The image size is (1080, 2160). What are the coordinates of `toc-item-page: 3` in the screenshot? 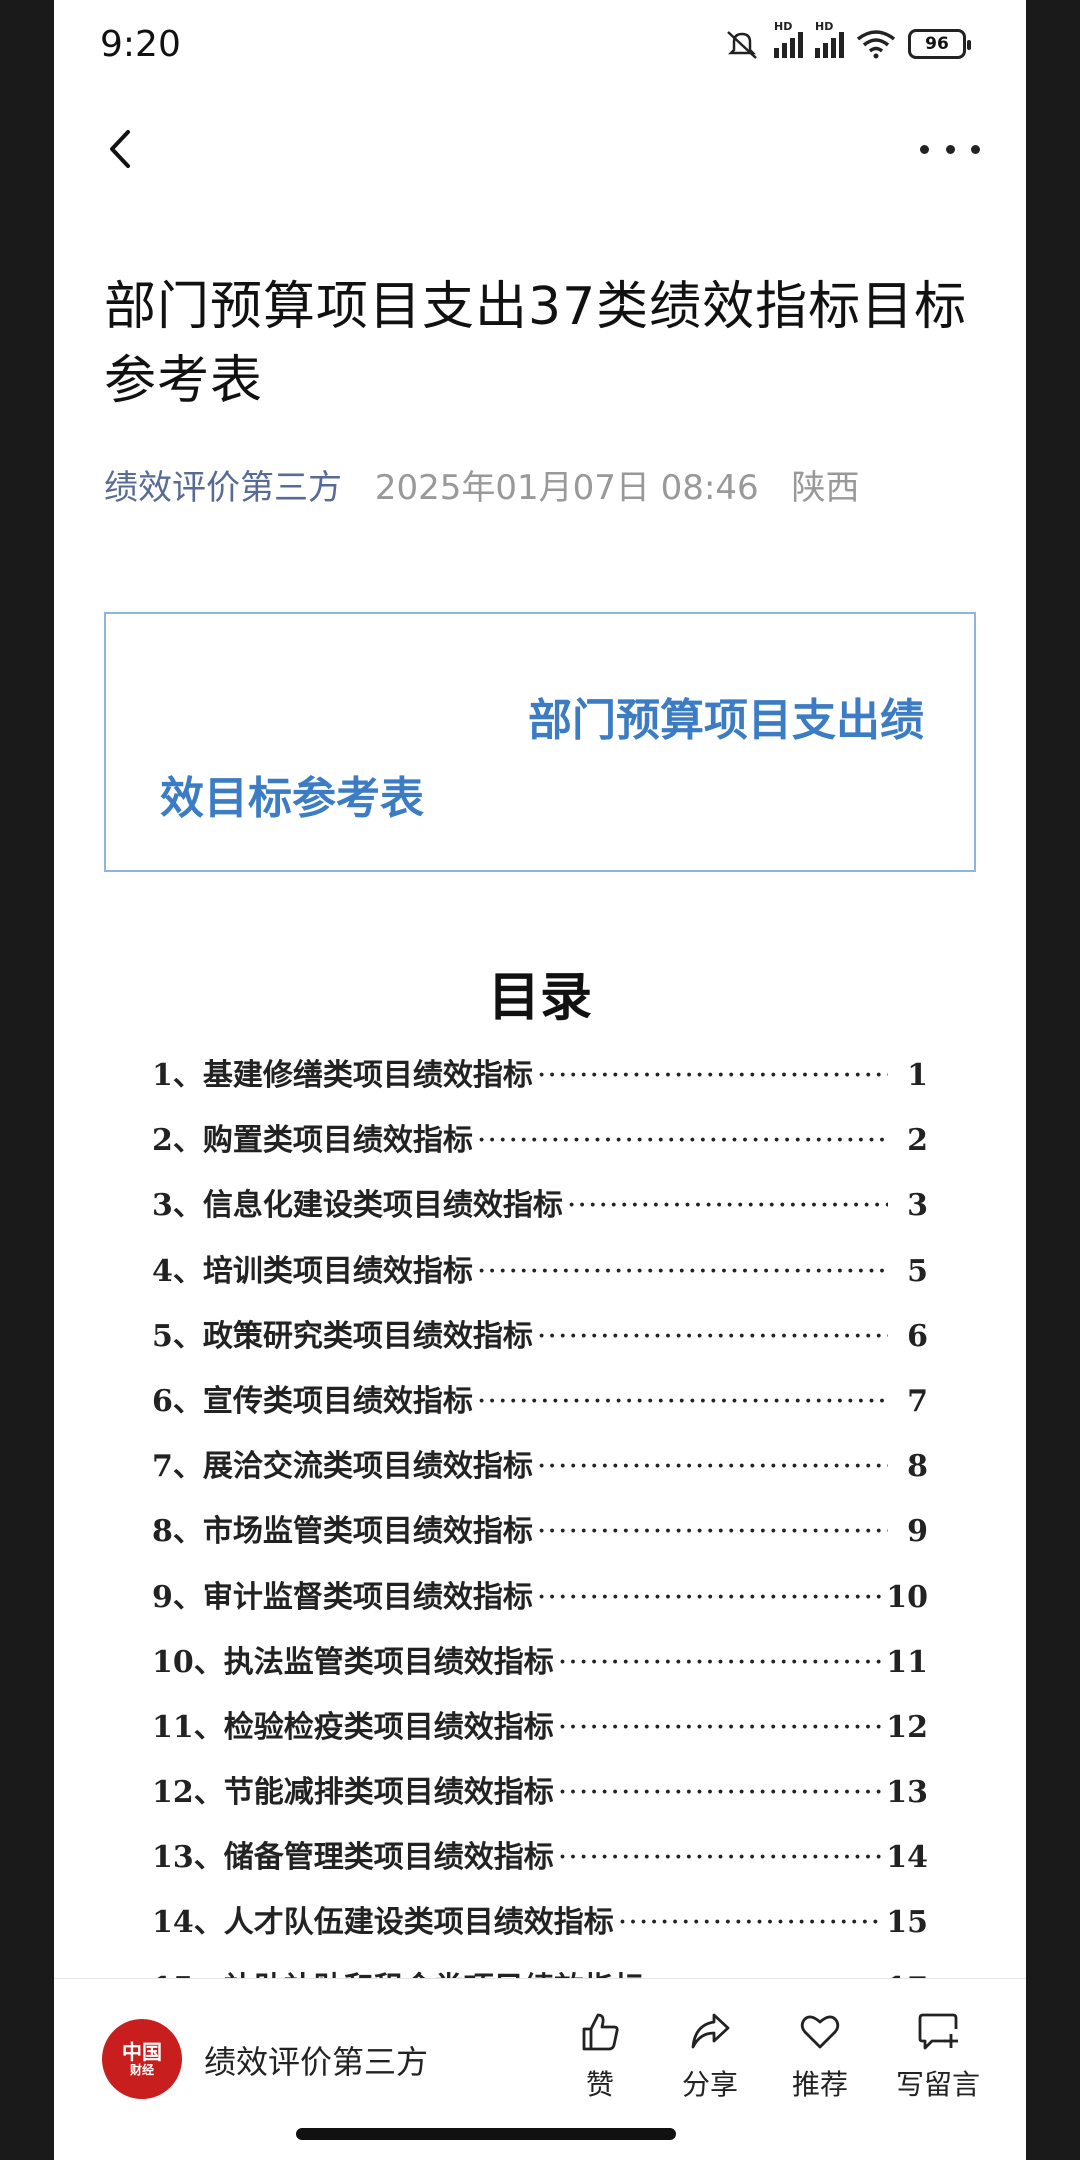 It's located at (917, 1206).